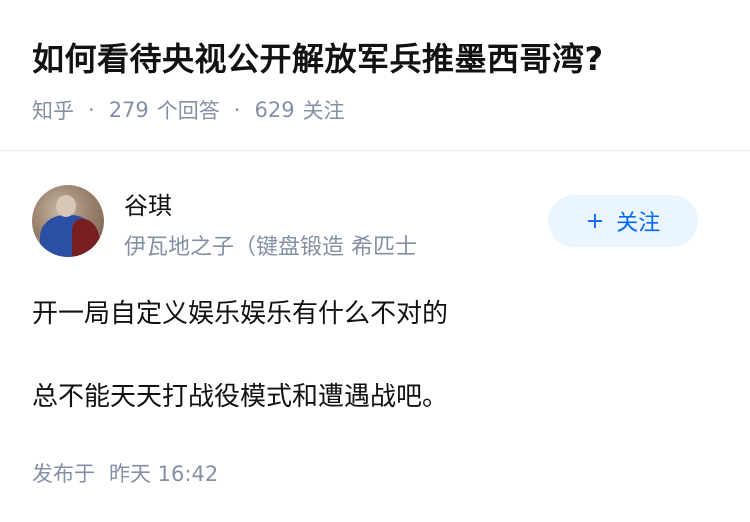 This screenshot has width=750, height=522. Describe the element at coordinates (164, 474) in the screenshot. I see `published-time: 昨天 16:42` at that location.